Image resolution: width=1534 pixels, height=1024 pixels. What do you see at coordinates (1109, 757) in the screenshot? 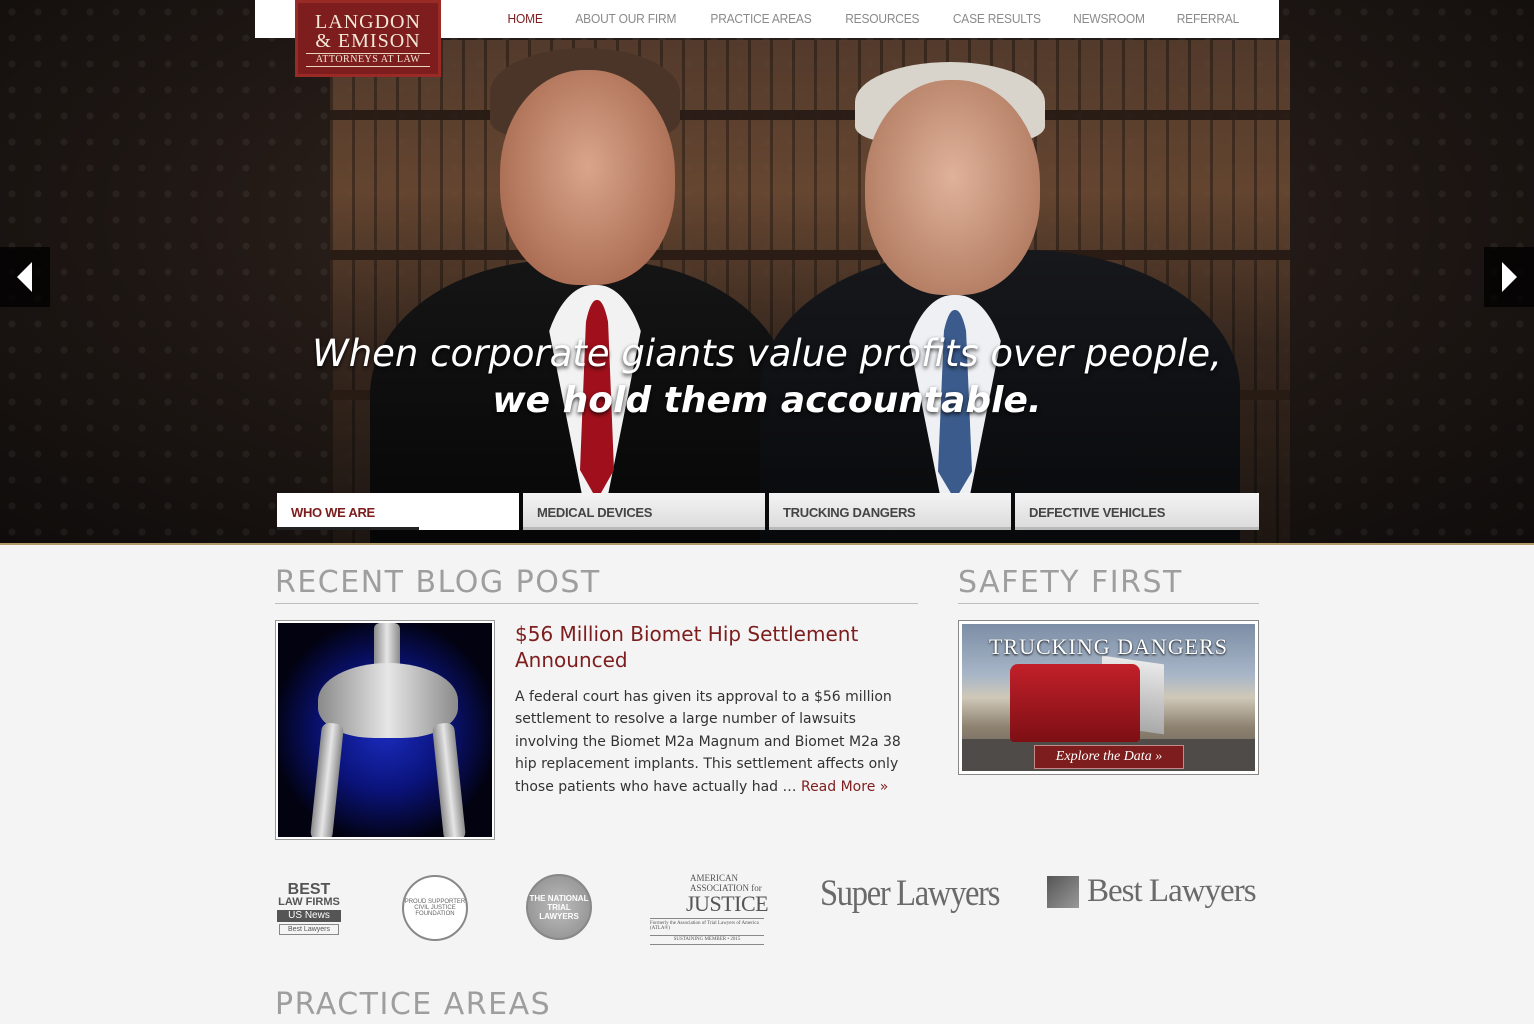
I see `explore-data-button: Explore the Data »` at bounding box center [1109, 757].